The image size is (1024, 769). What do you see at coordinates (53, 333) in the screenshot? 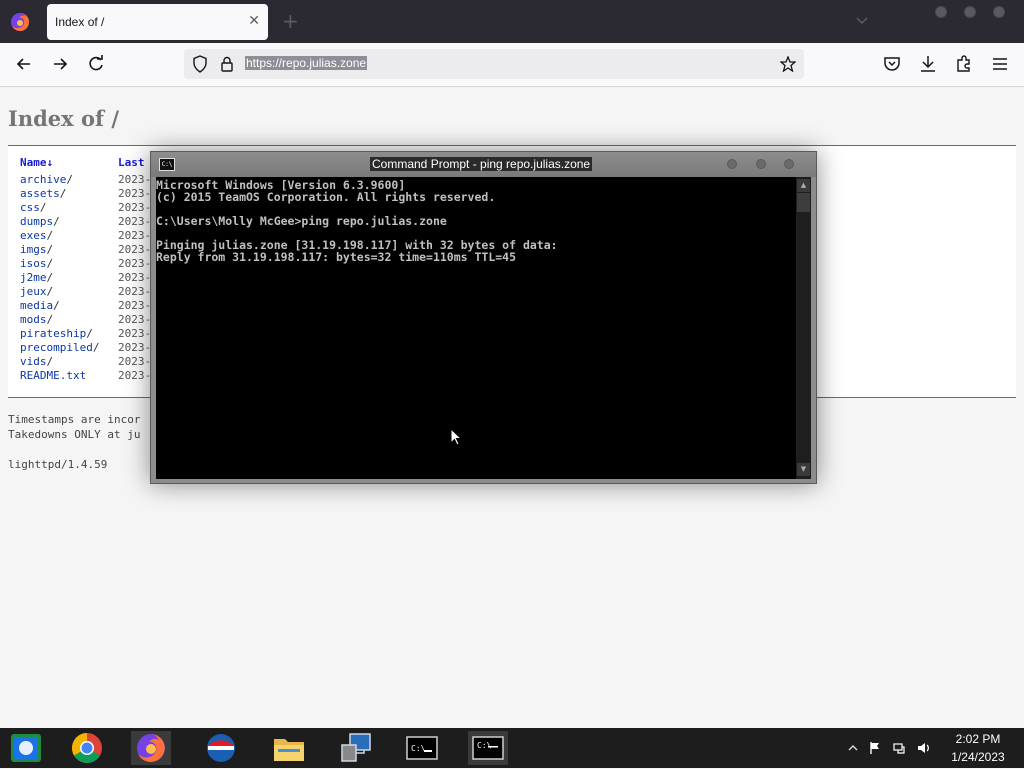
I see `file-name: pirateship` at bounding box center [53, 333].